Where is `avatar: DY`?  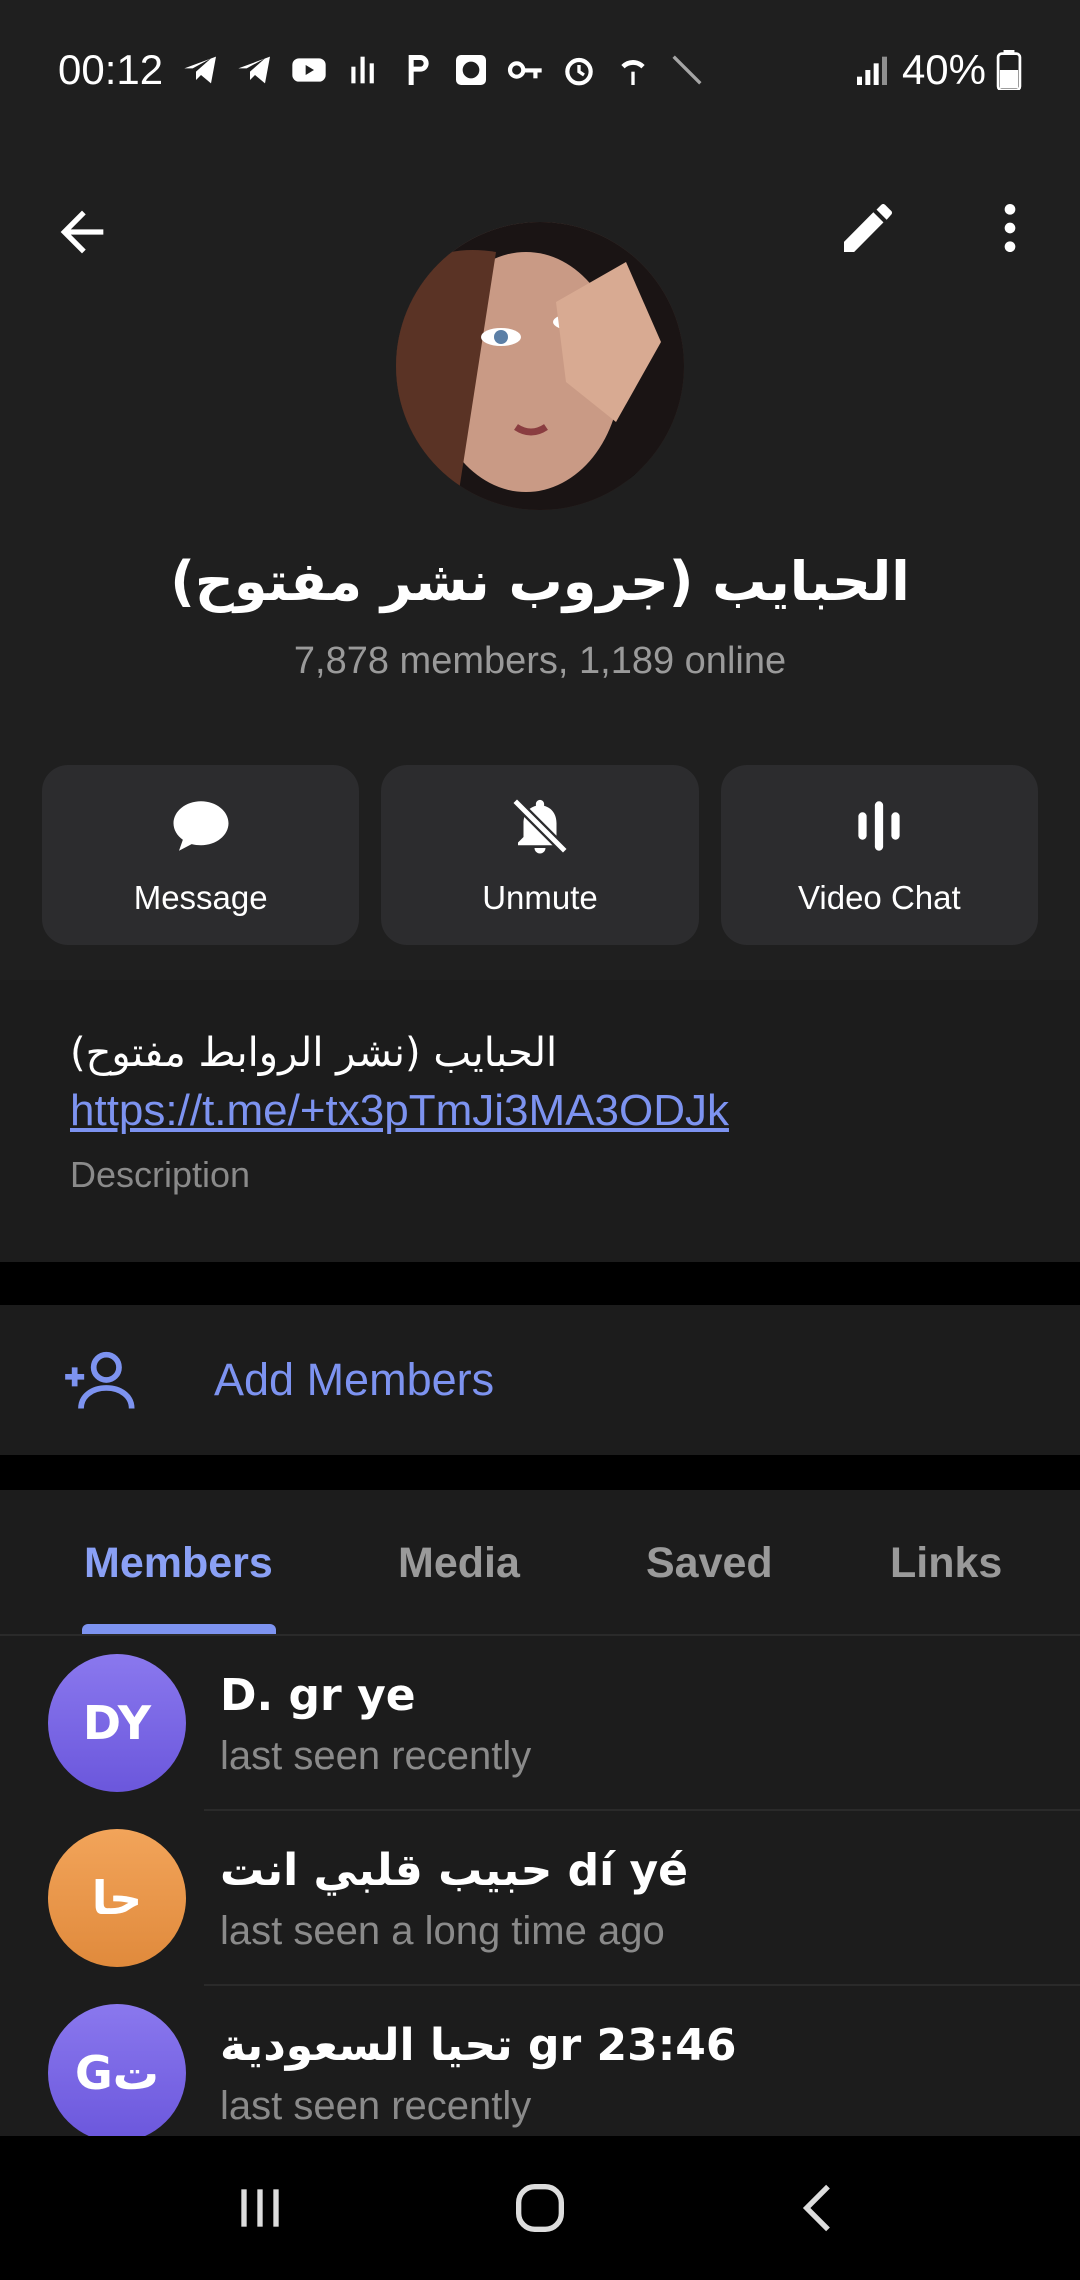 avatar: DY is located at coordinates (117, 1723).